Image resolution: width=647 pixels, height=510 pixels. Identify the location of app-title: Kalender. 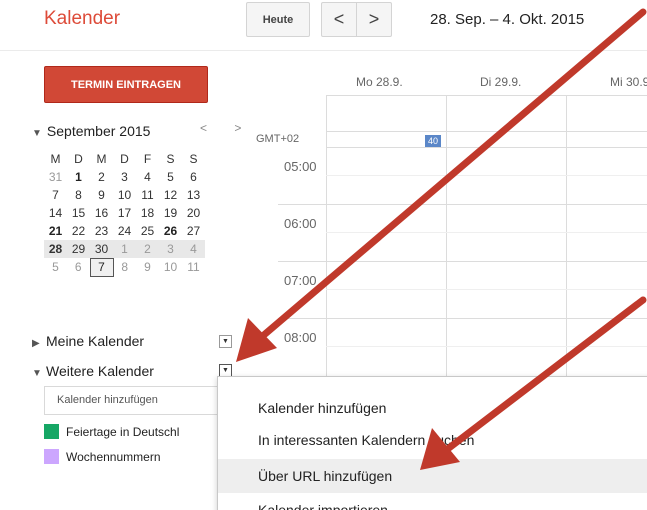
(82, 19).